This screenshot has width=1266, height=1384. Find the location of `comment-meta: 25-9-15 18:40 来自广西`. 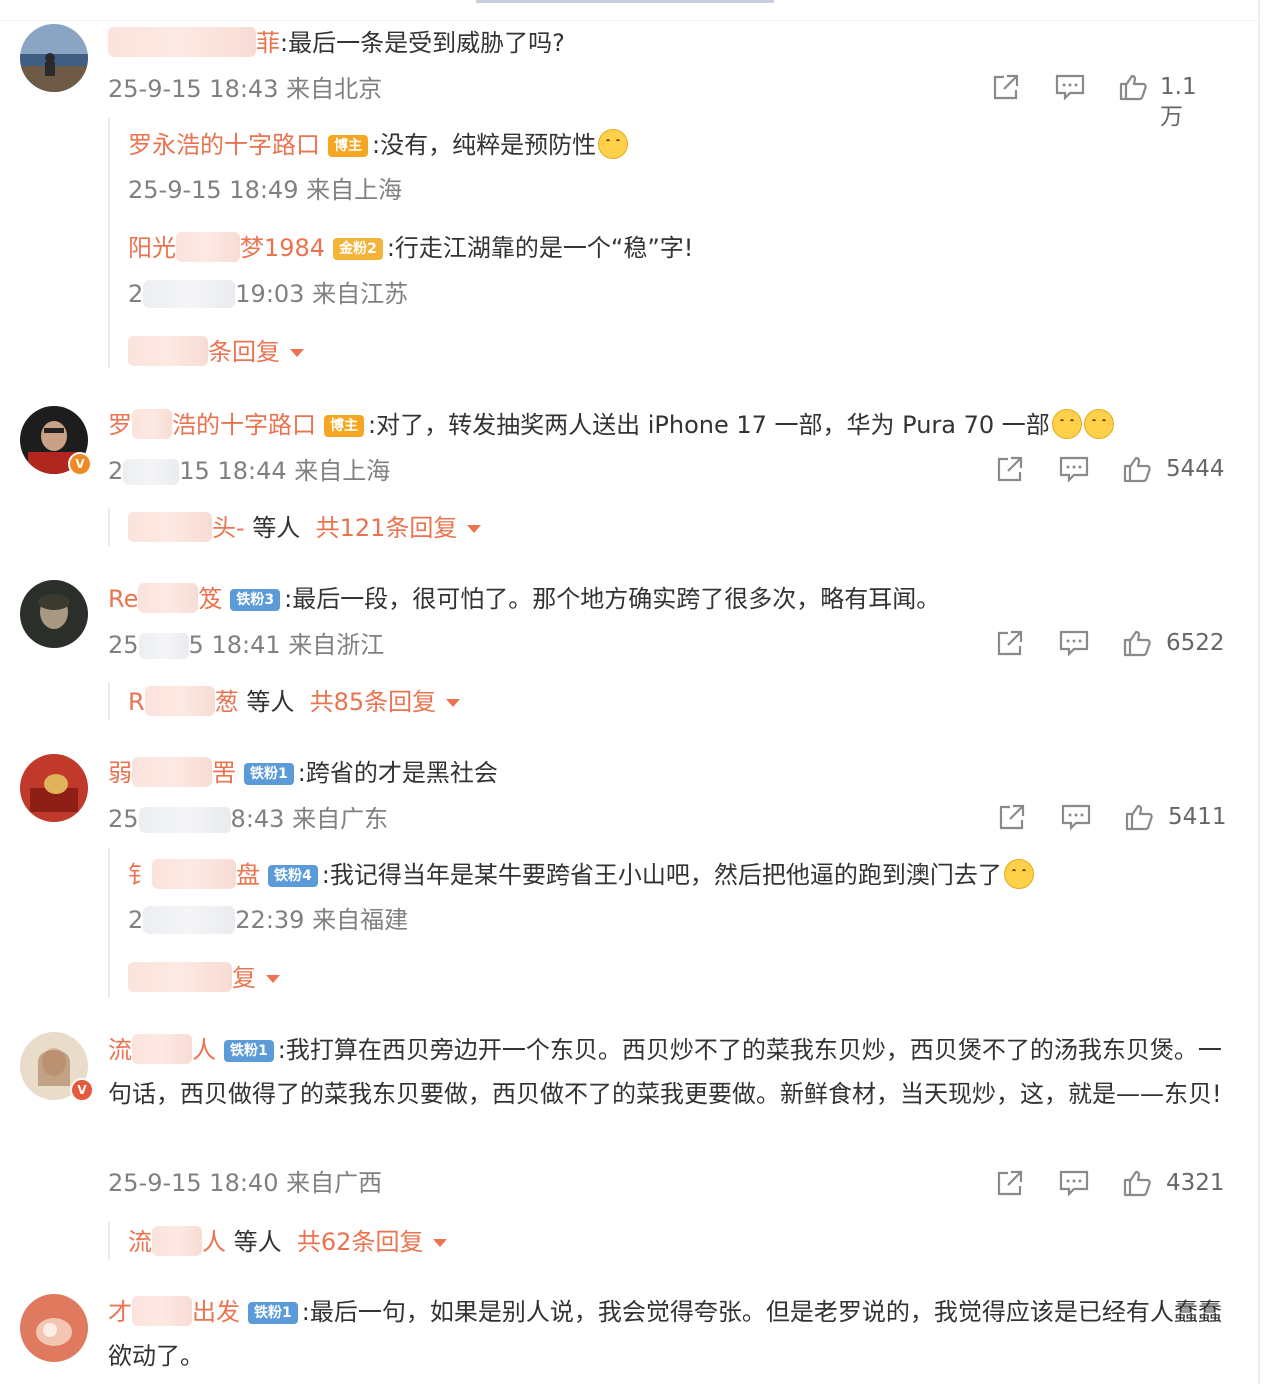

comment-meta: 25-9-15 18:40 来自广西 is located at coordinates (245, 1183).